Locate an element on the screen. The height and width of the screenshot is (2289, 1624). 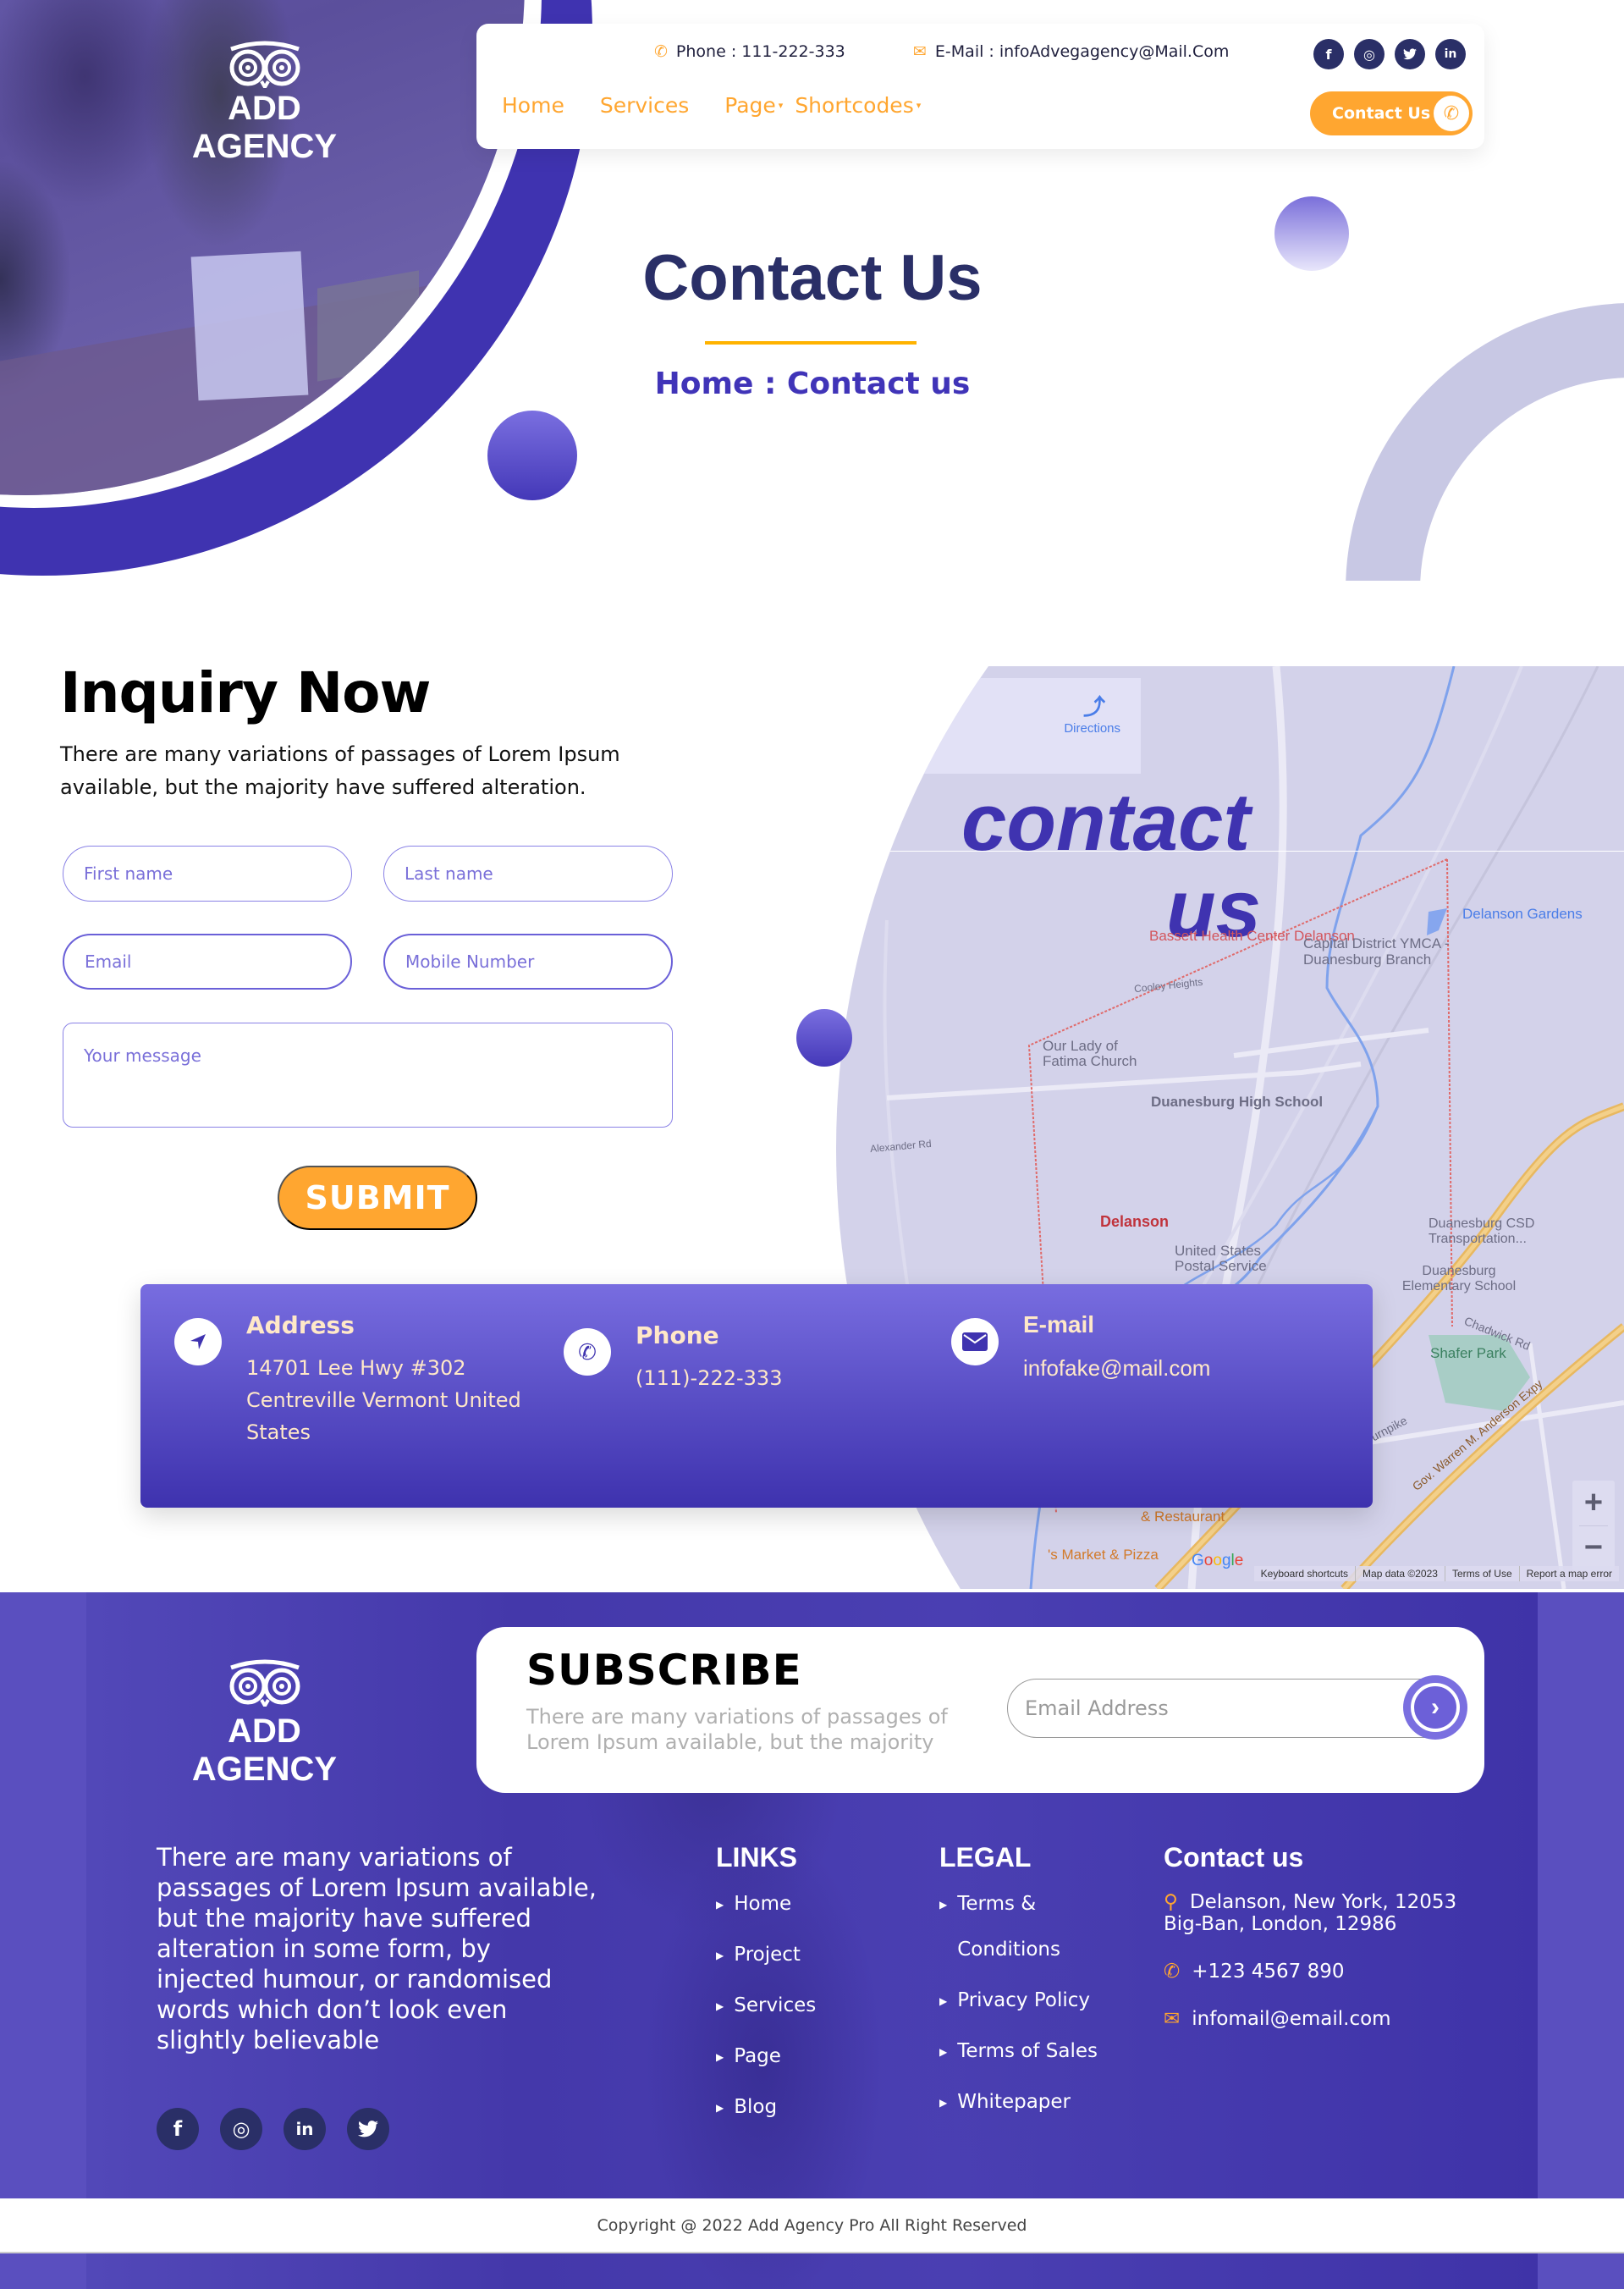
map-place-label: Shafer Park is located at coordinates (1468, 1353).